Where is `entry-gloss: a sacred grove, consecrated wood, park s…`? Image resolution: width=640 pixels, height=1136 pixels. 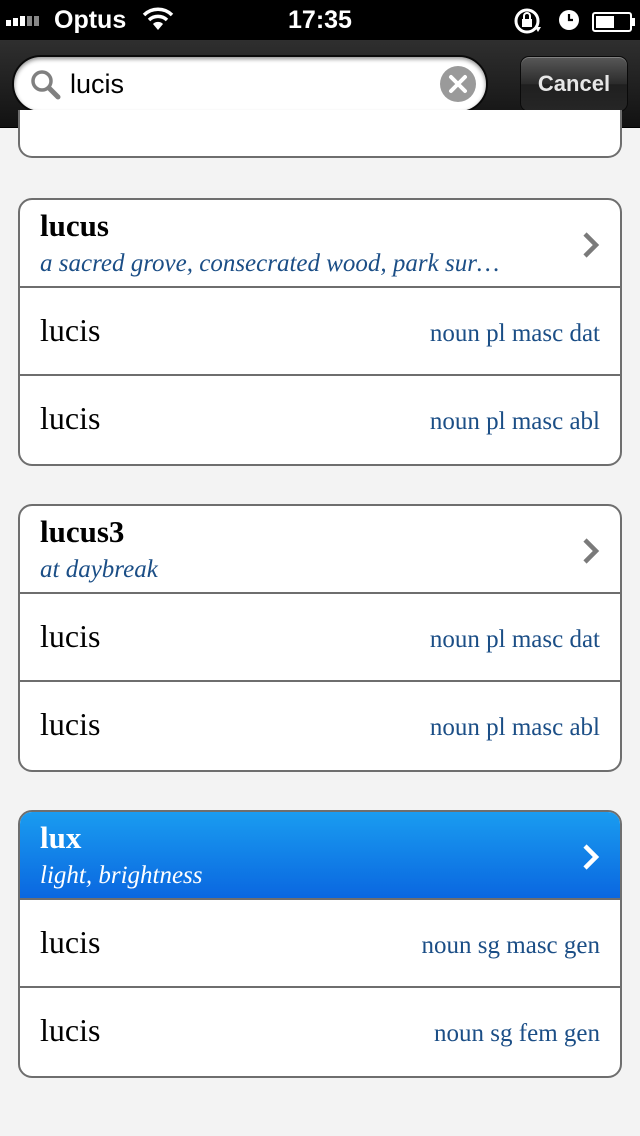 entry-gloss: a sacred grove, consecrated wood, park s… is located at coordinates (270, 263).